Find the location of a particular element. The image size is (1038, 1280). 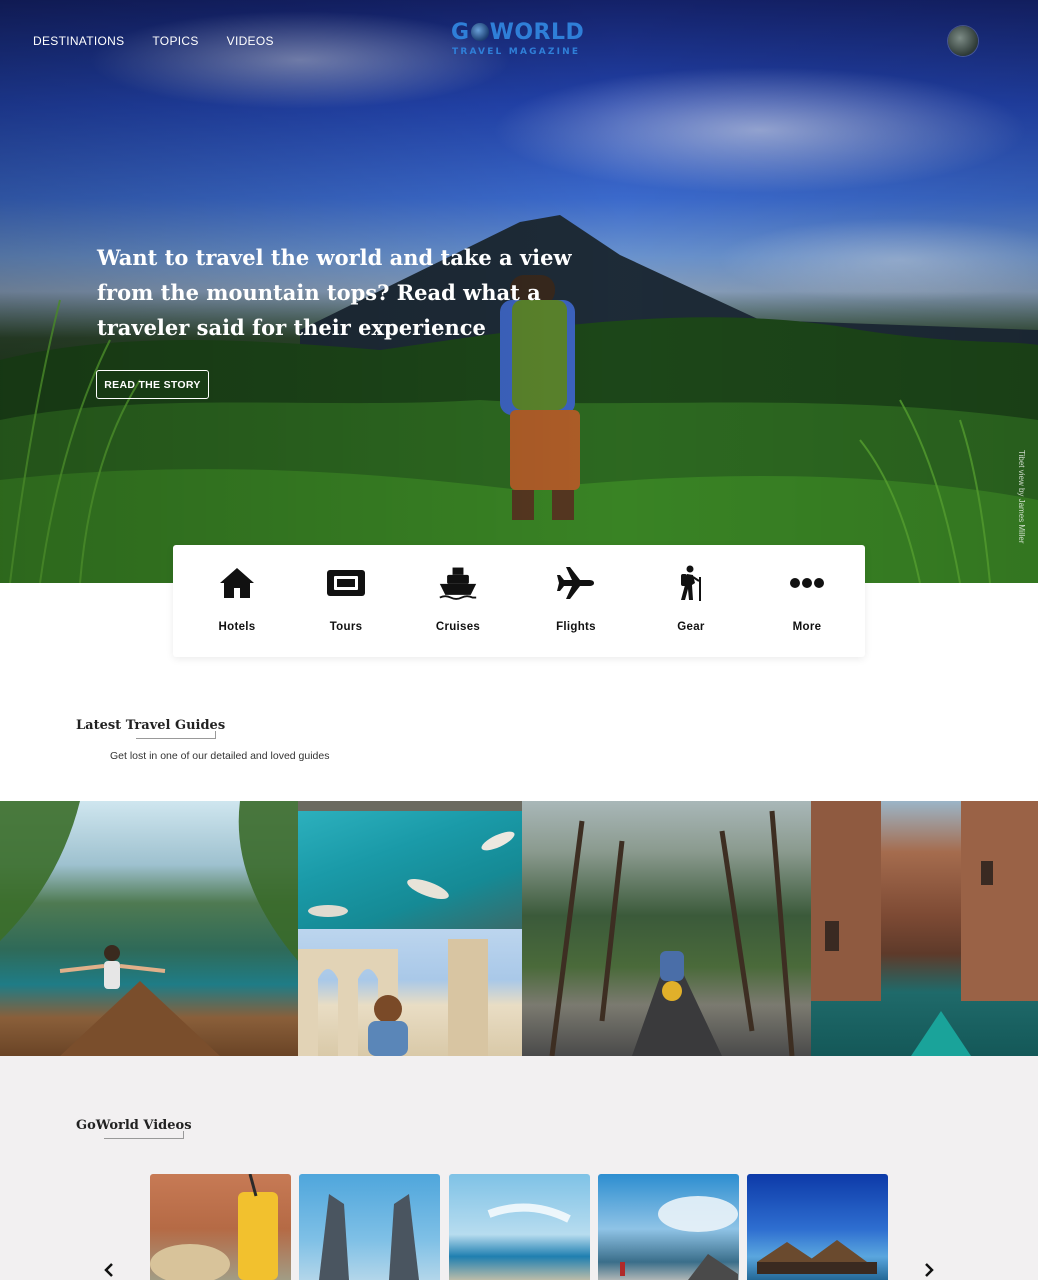

airplane-icon is located at coordinates (576, 583).